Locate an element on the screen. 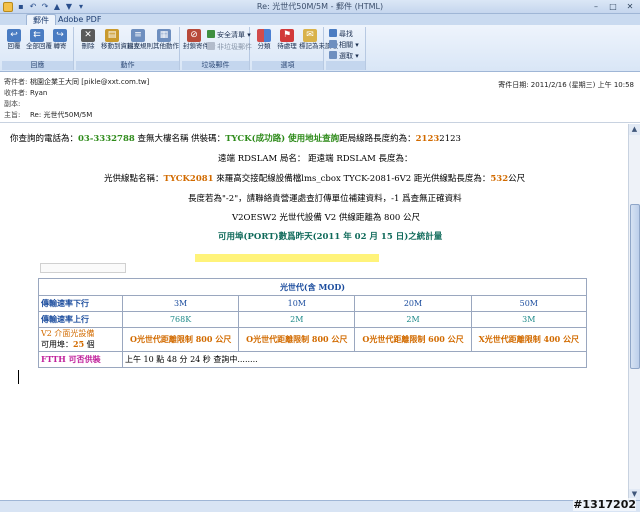 This screenshot has height=512, width=640. options-group: 分類 ⚑ 待處理 ✉ 標記為未讀取 選項 is located at coordinates (295, 48).